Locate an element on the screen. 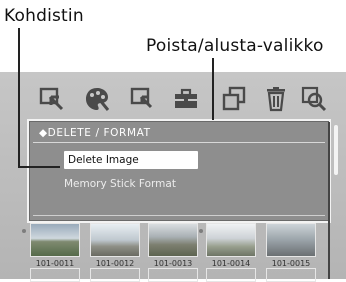 The image size is (346, 282). thumbnail-caption: 101-0012 is located at coordinates (115, 263).